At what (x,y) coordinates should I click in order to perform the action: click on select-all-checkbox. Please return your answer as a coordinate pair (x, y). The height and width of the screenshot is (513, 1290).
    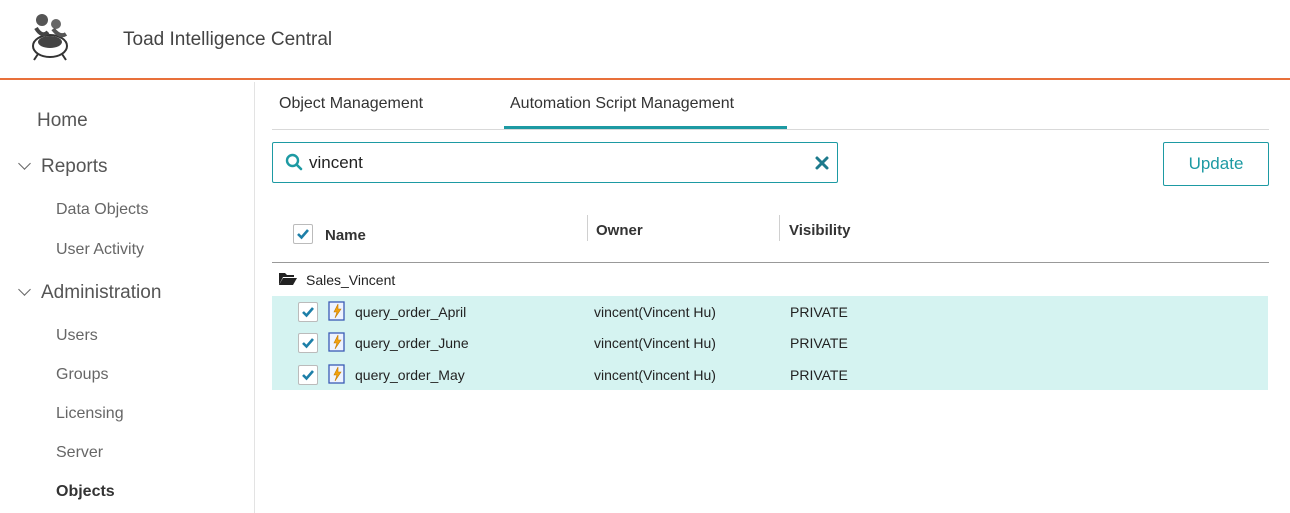
    Looking at the image, I should click on (303, 234).